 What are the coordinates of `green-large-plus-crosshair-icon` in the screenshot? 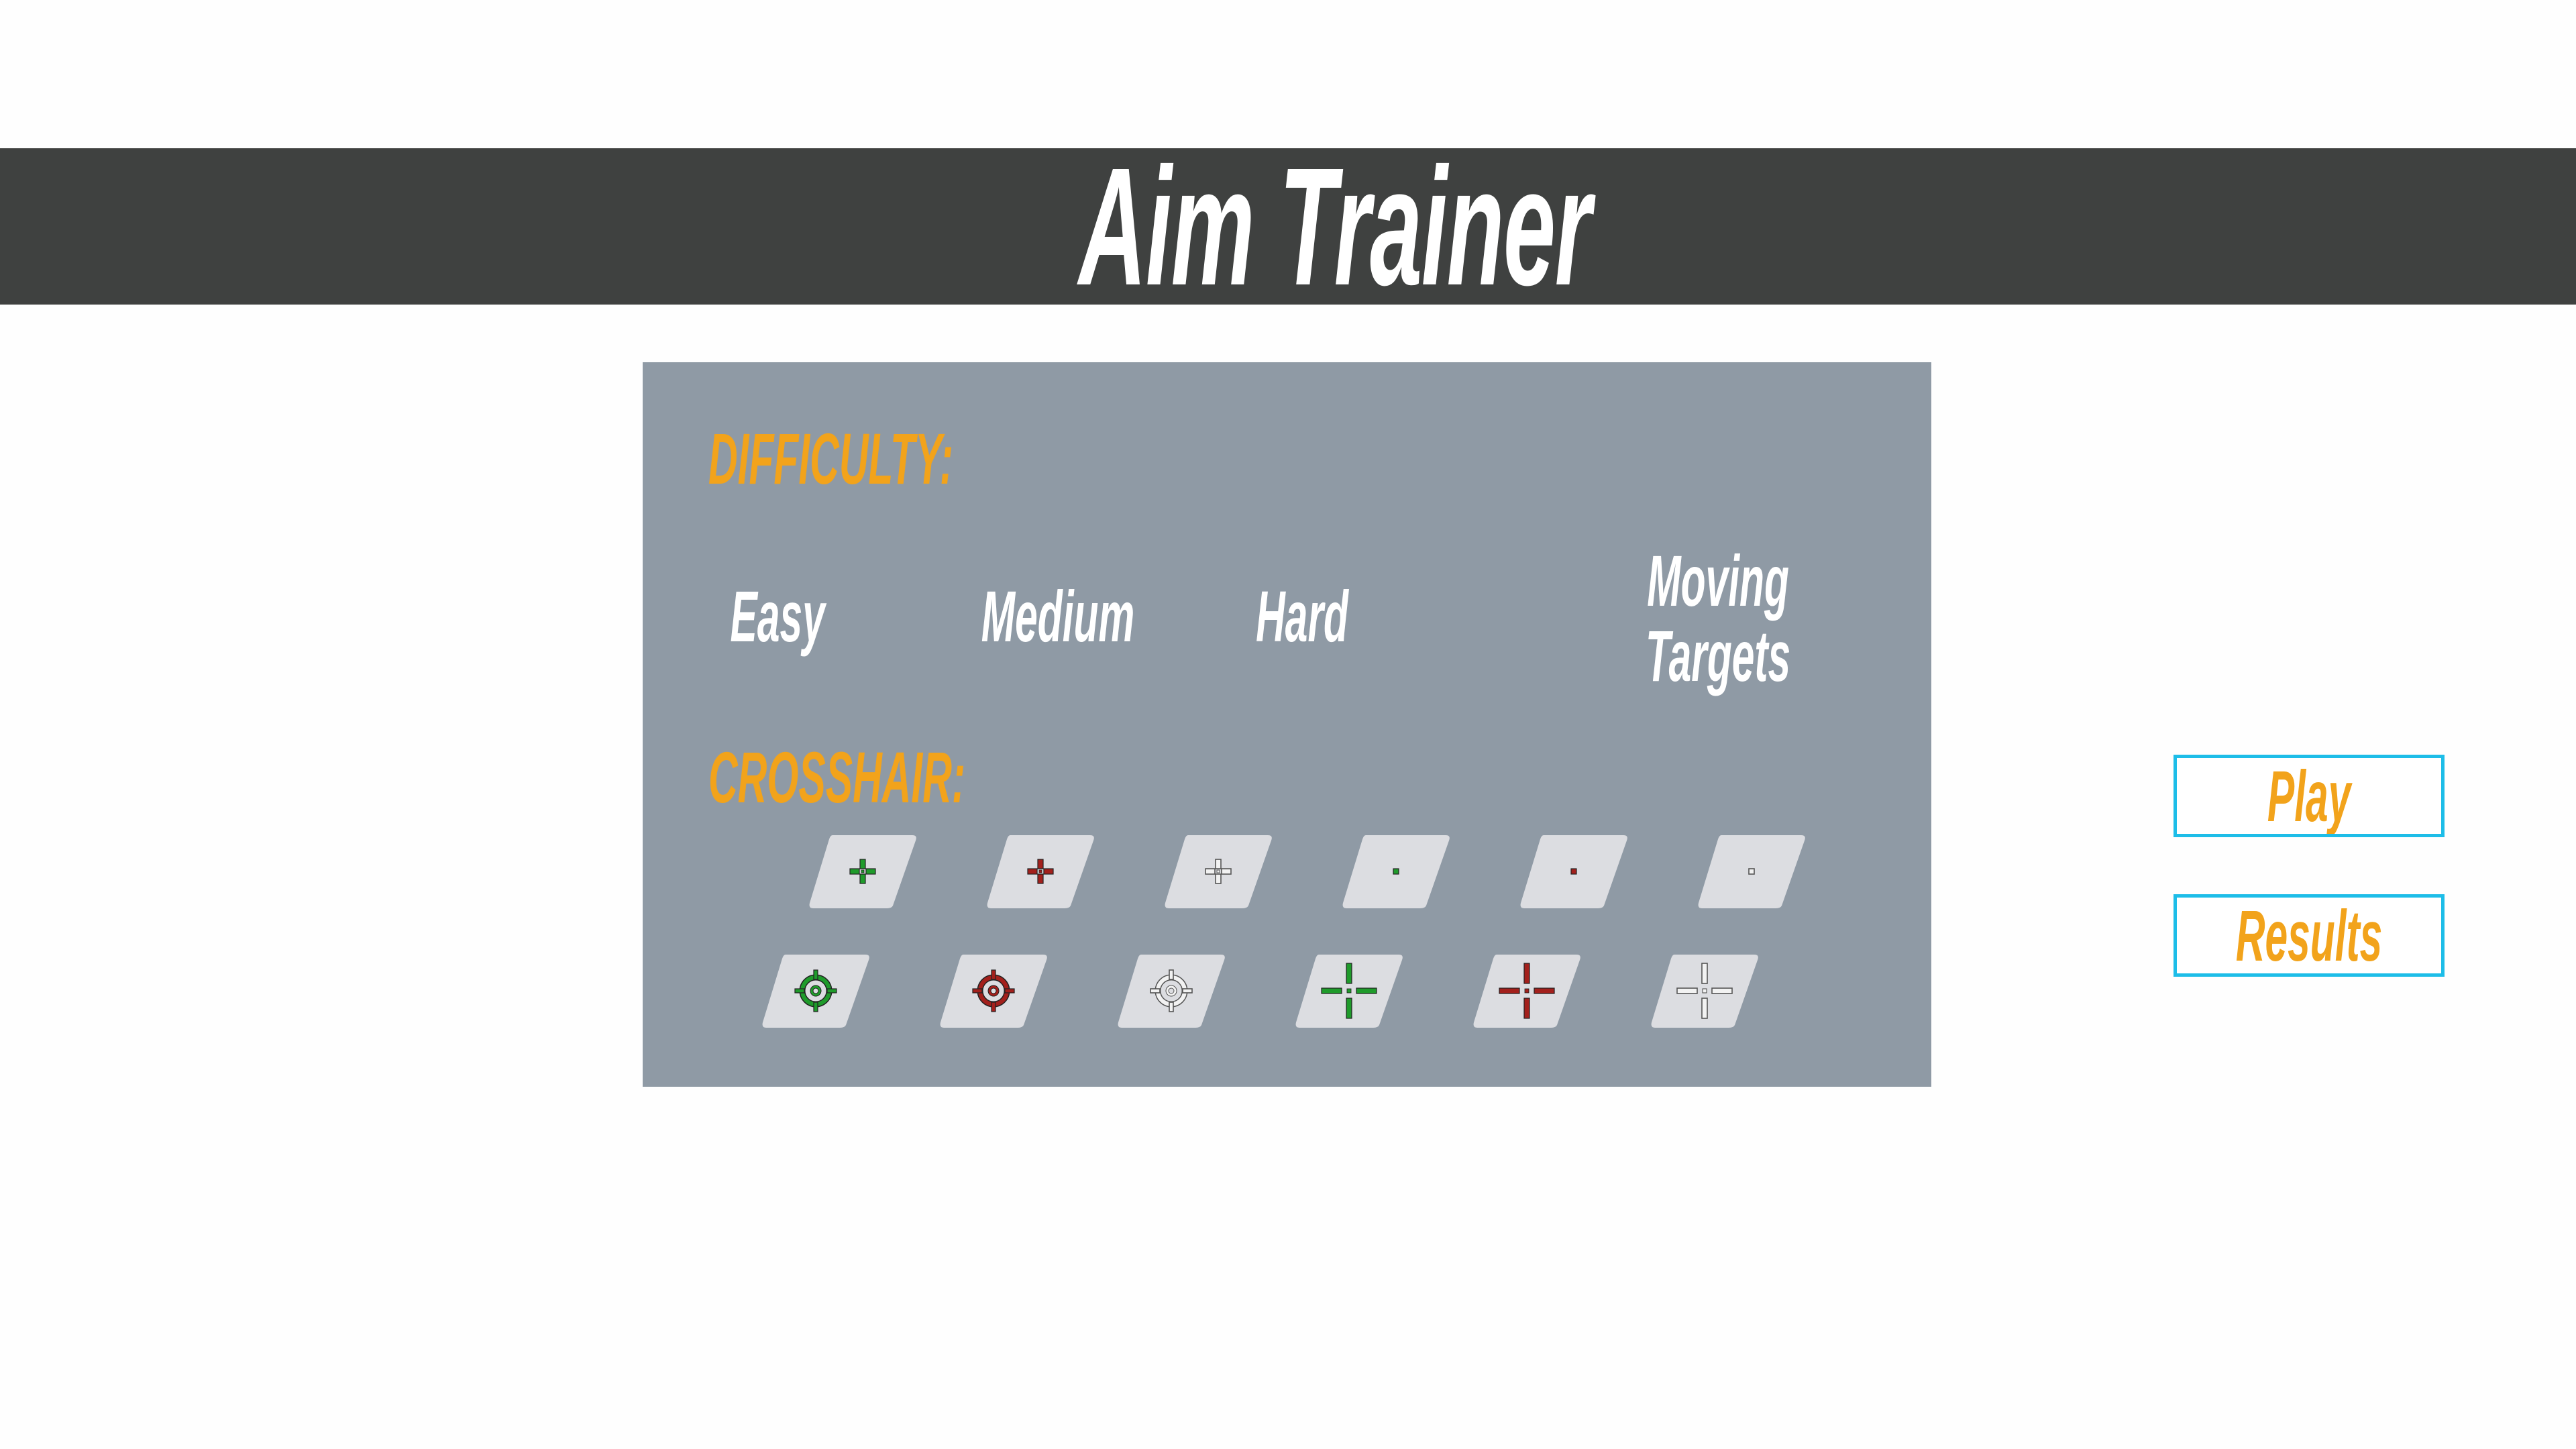 It's located at (1349, 991).